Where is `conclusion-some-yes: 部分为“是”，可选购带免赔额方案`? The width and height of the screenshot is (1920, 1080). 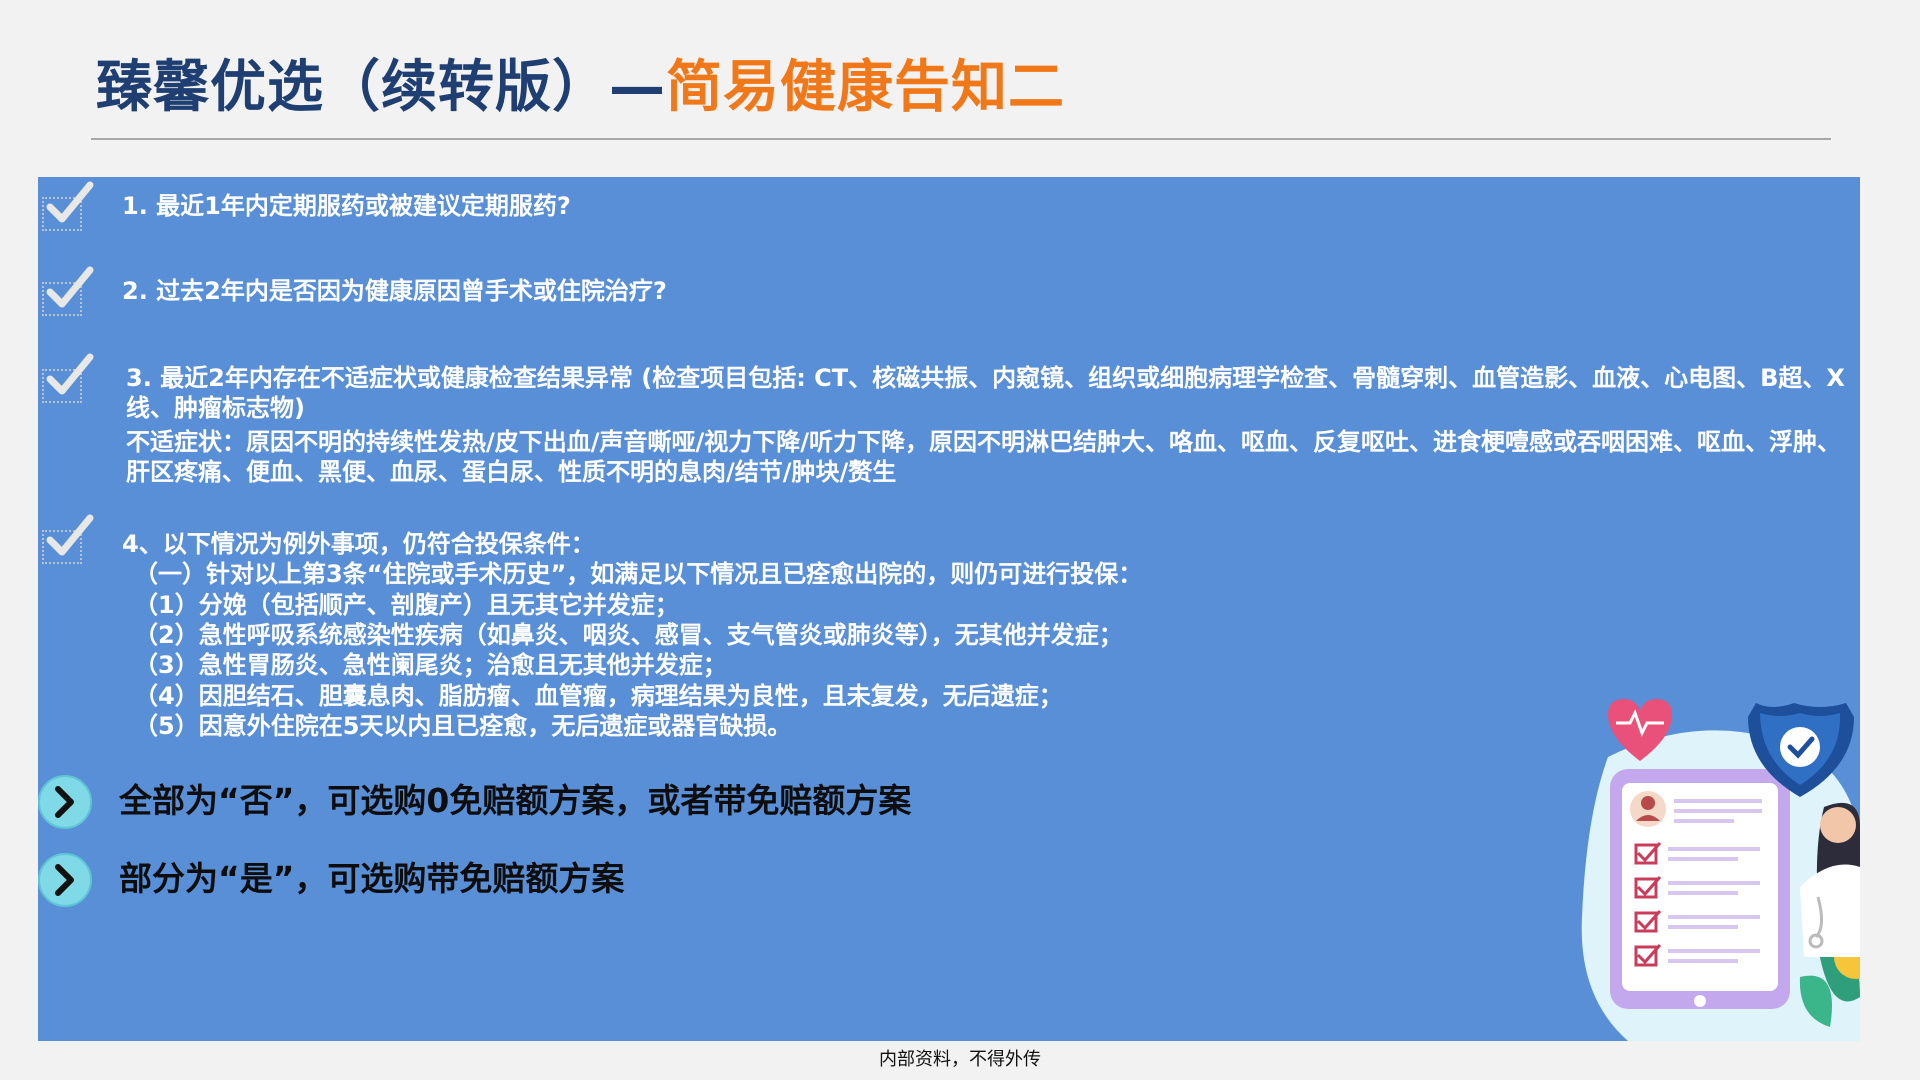 conclusion-some-yes: 部分为“是”，可选购带免赔额方案 is located at coordinates (372, 878).